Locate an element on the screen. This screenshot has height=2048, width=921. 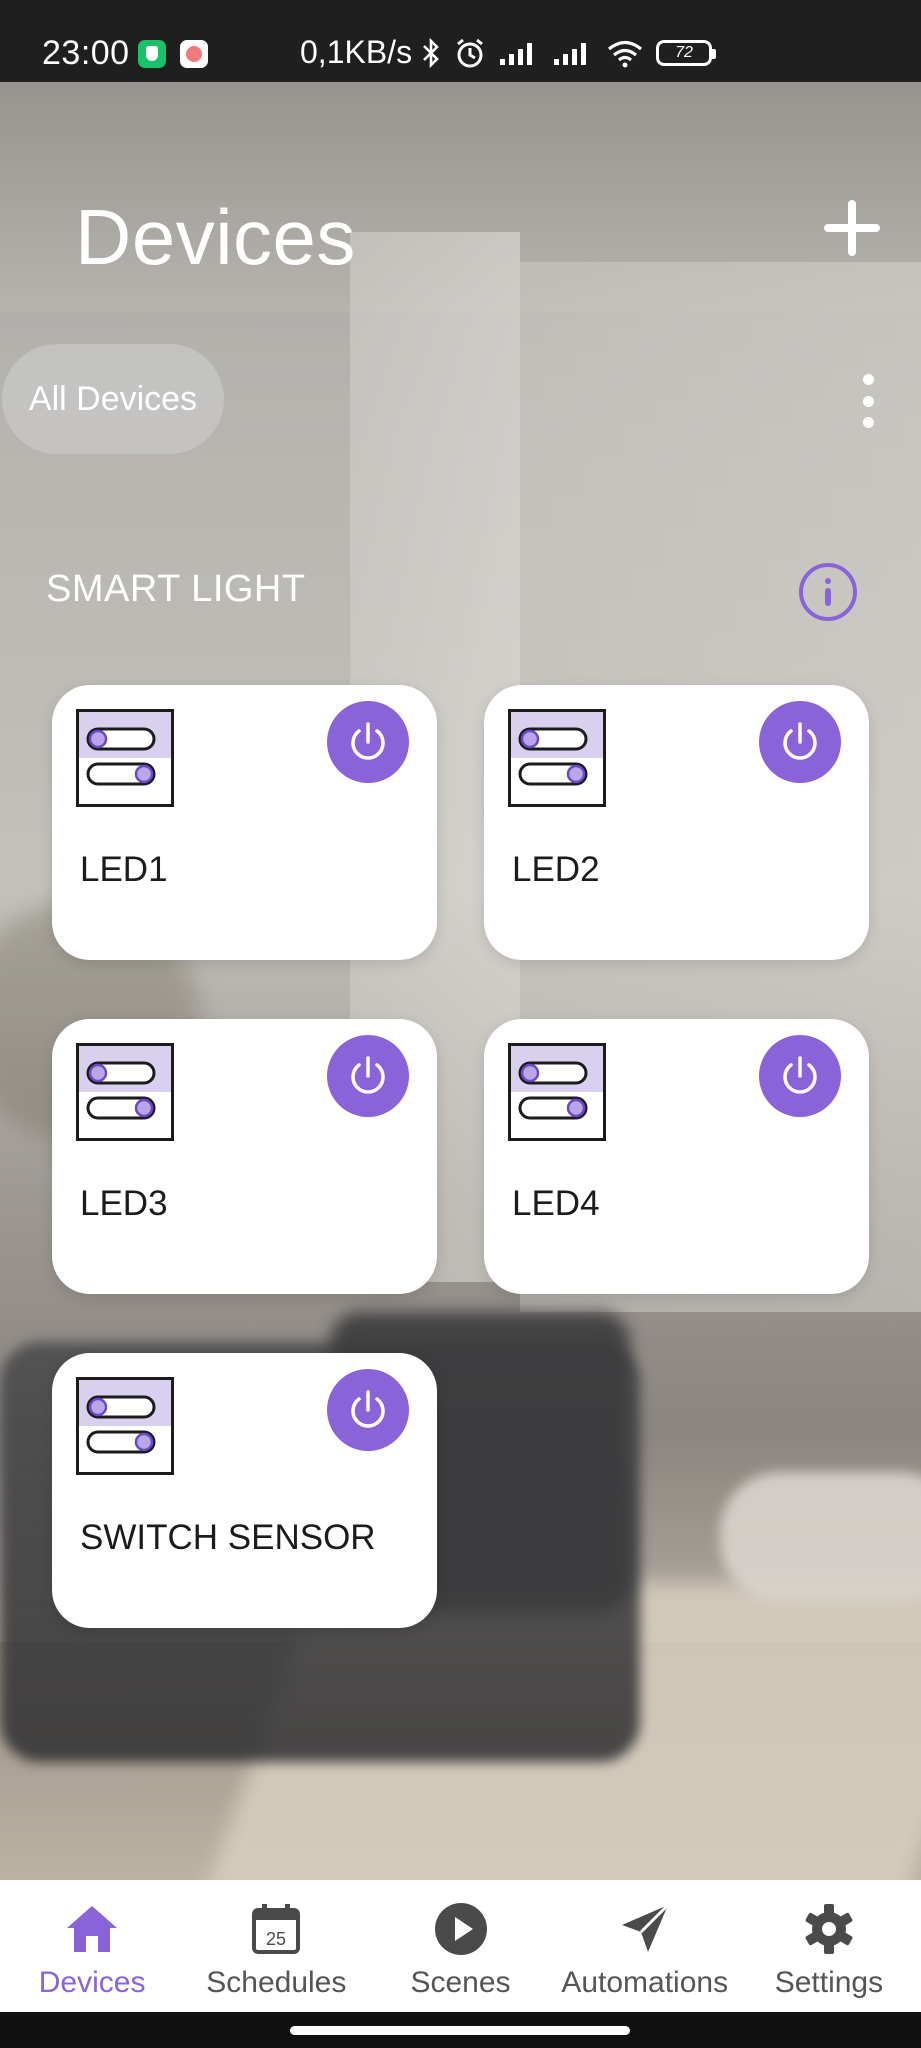
home-gesture-handle is located at coordinates (460, 2030).